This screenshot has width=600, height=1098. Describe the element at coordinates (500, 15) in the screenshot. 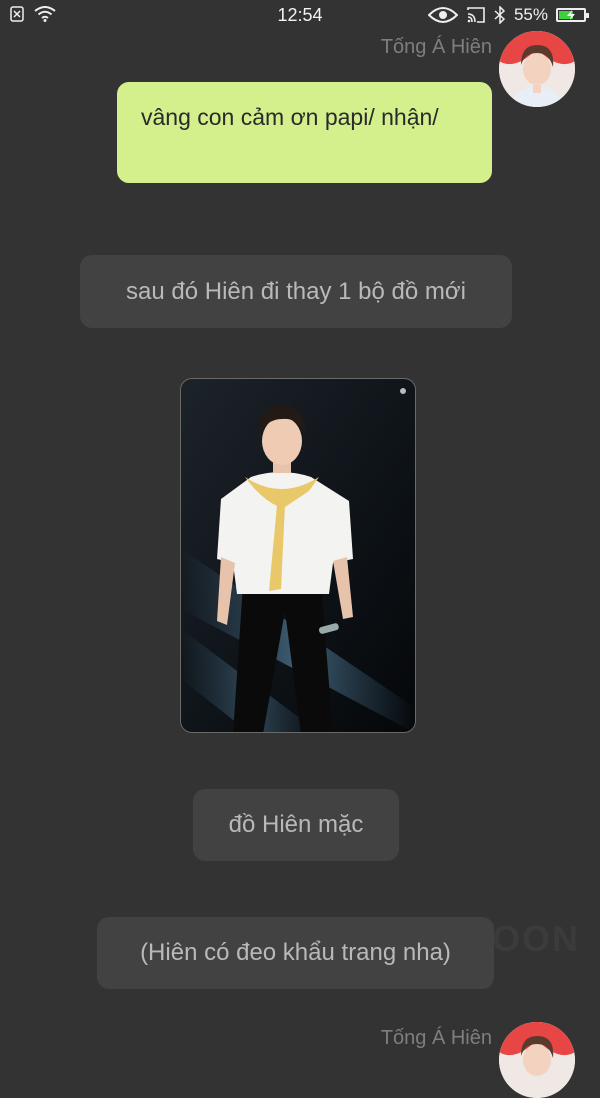

I see `bluetooth-icon` at that location.